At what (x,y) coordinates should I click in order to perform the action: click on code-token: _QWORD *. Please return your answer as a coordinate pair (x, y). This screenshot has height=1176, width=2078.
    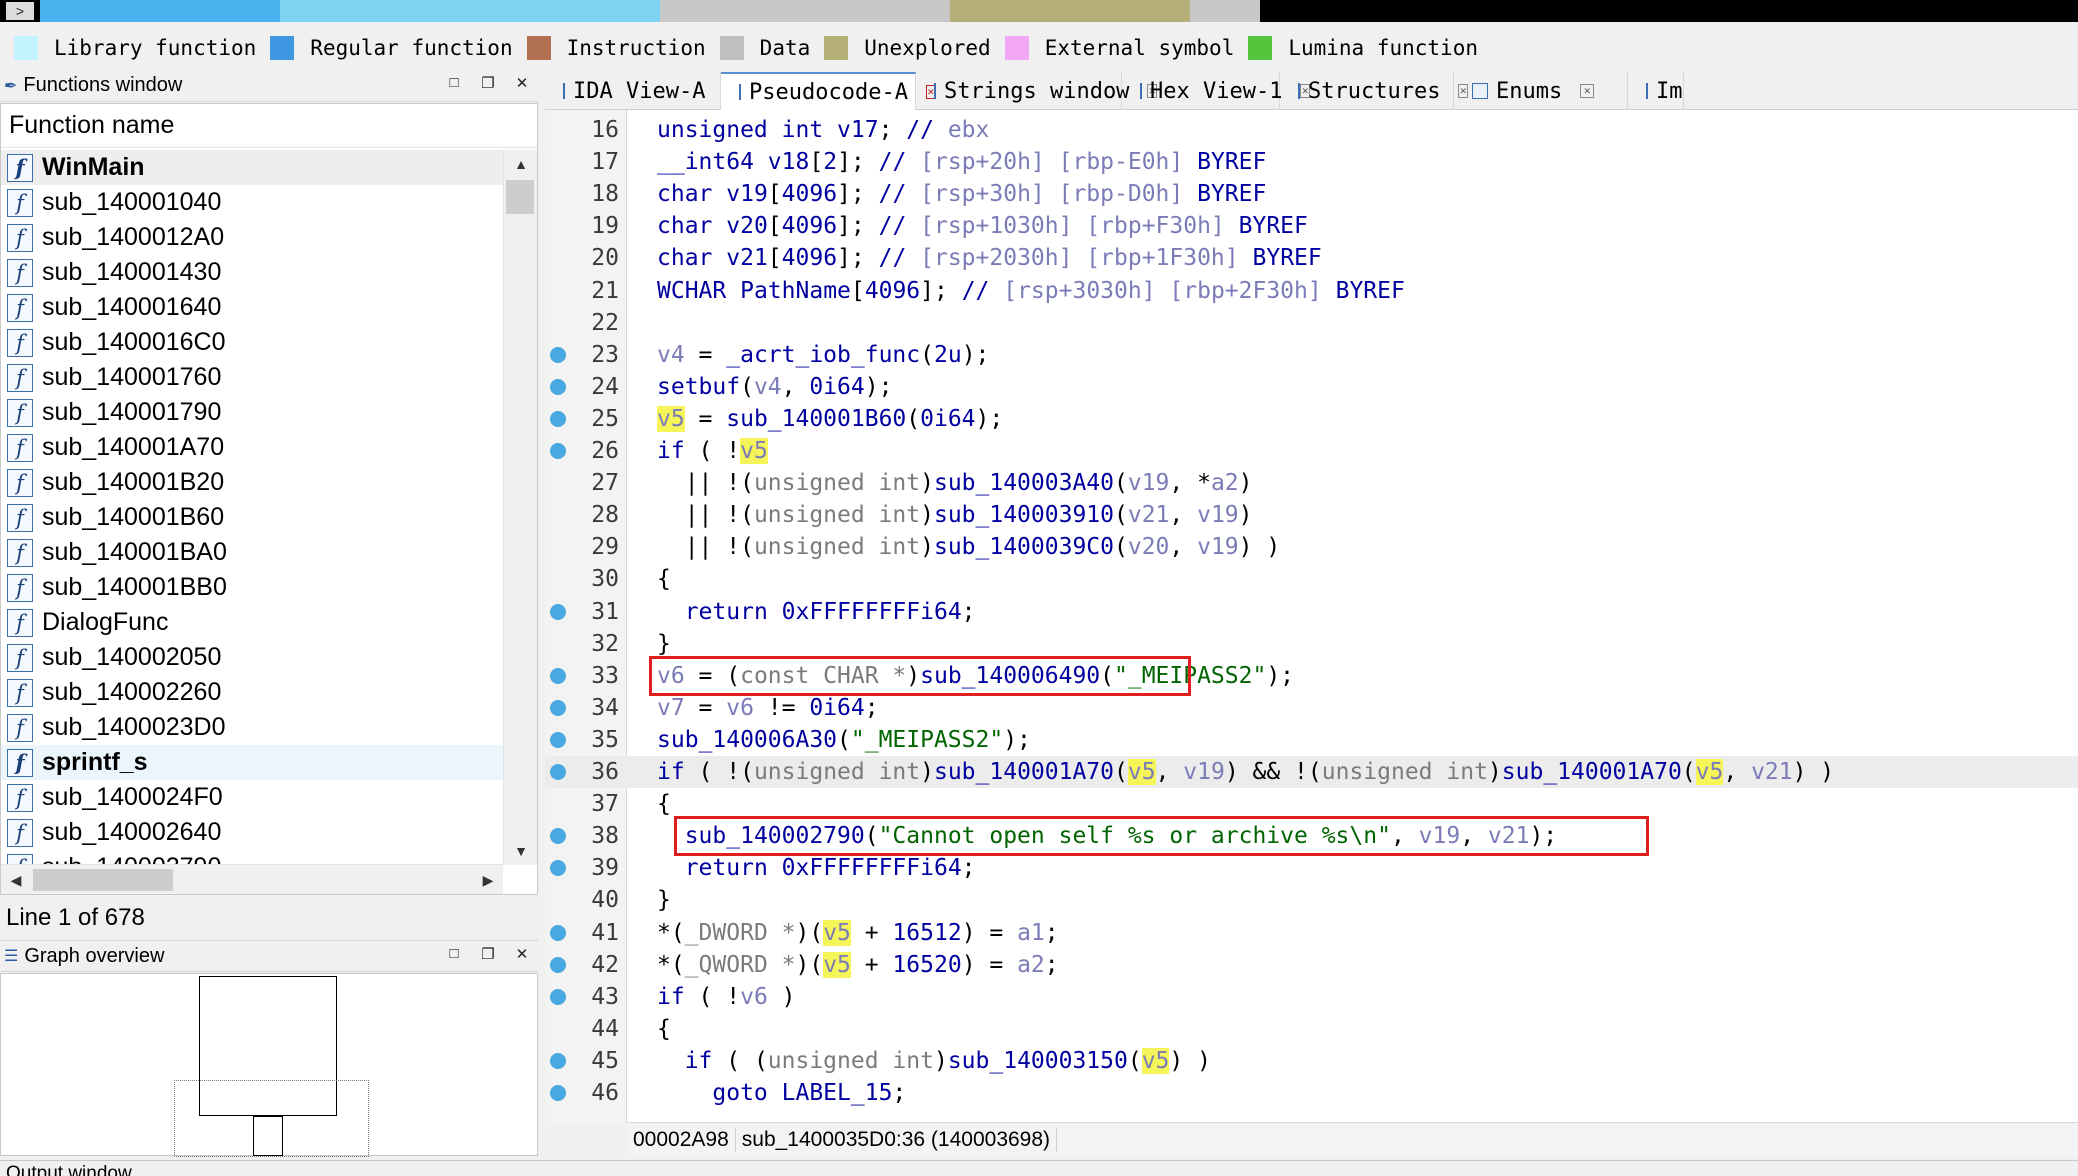
    Looking at the image, I should click on (740, 965).